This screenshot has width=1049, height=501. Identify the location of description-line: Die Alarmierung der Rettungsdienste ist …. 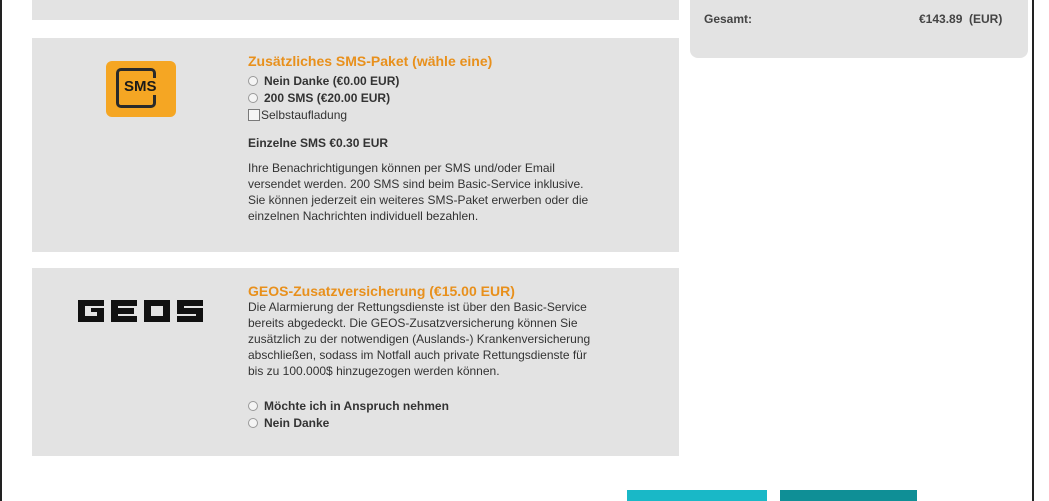
(417, 307).